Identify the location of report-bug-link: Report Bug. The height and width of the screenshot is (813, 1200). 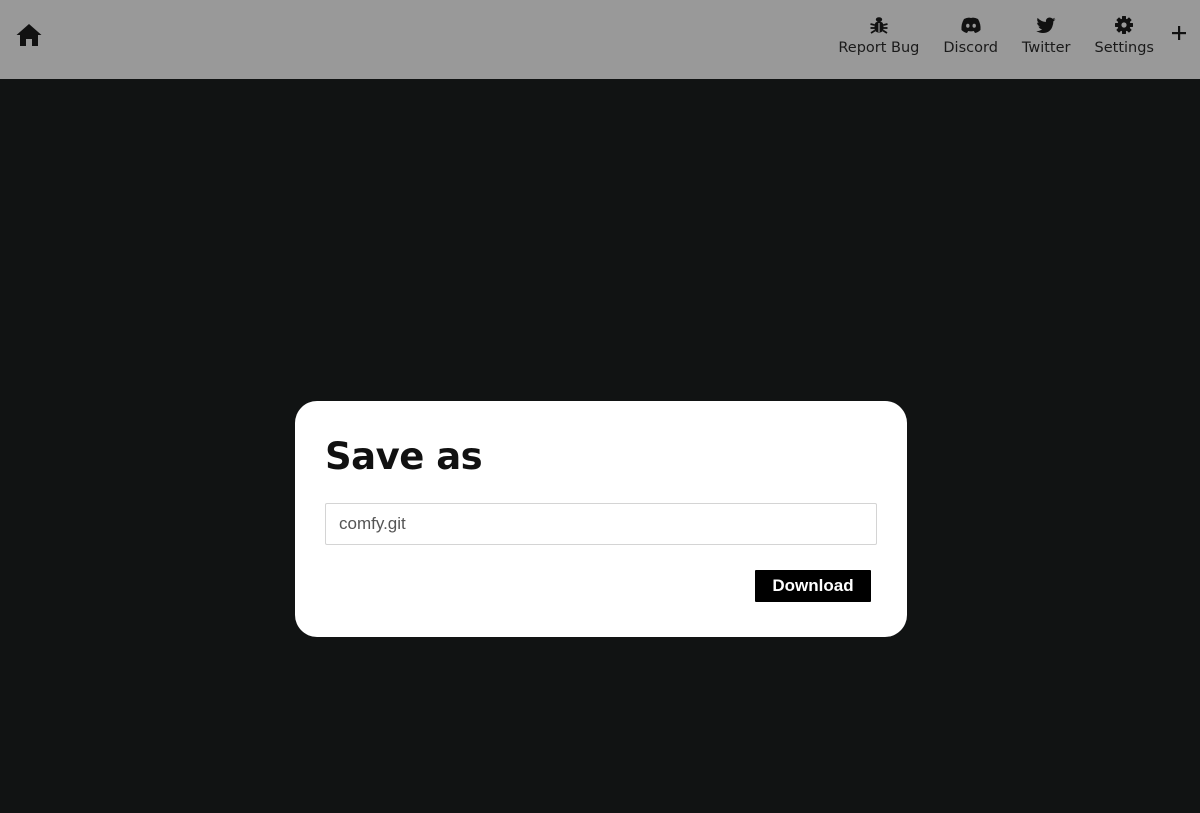
(878, 28).